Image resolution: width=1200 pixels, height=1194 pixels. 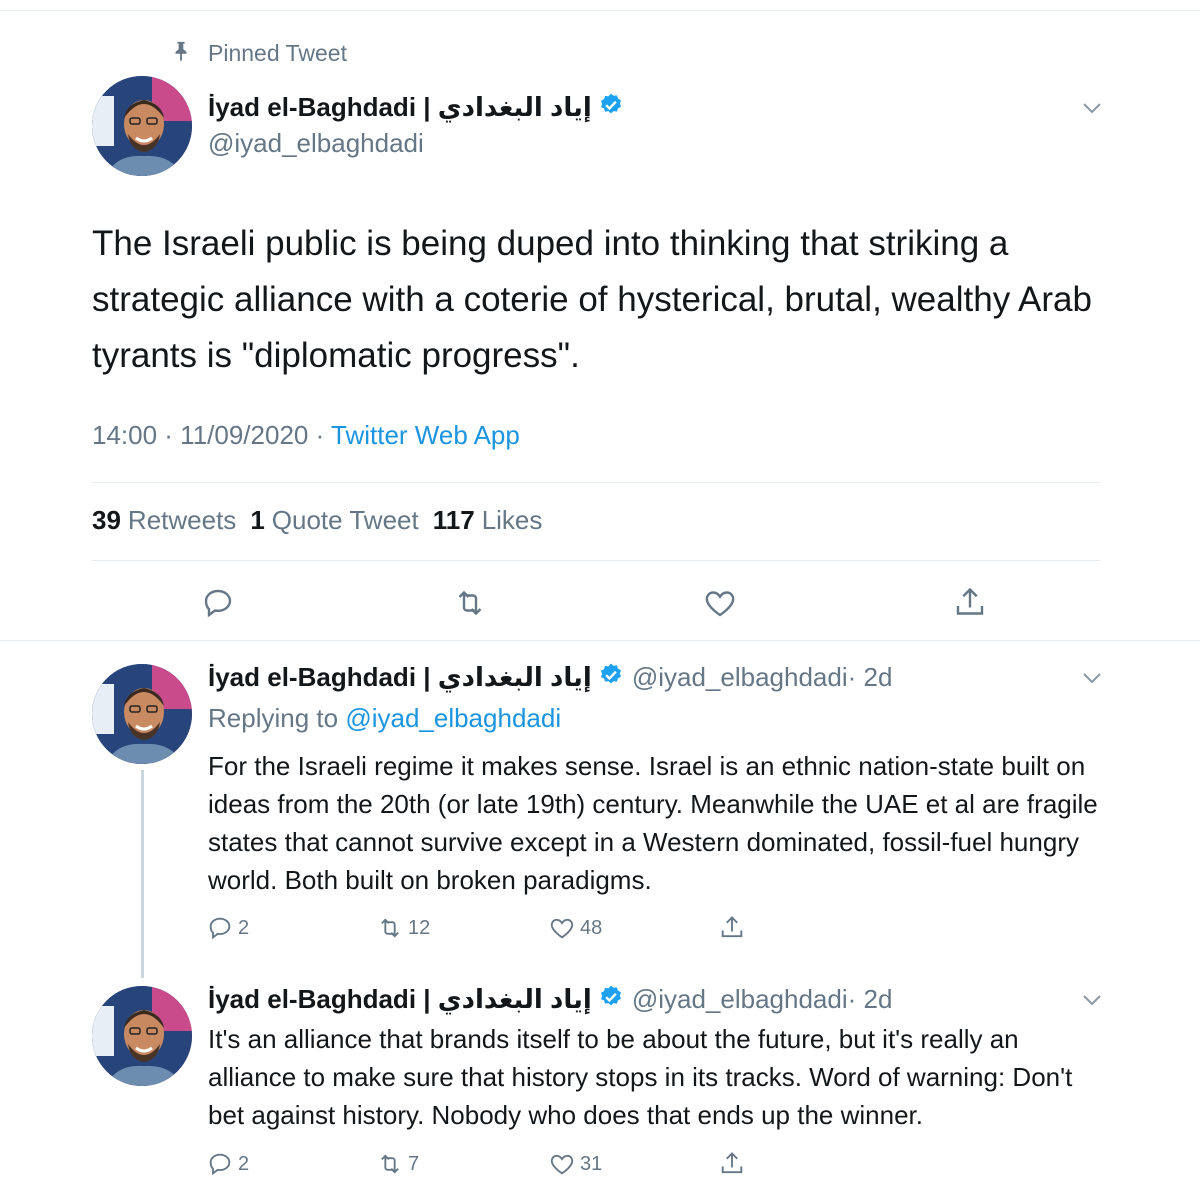 I want to click on quotes-stat: 1 Quote Tweet, so click(x=334, y=520).